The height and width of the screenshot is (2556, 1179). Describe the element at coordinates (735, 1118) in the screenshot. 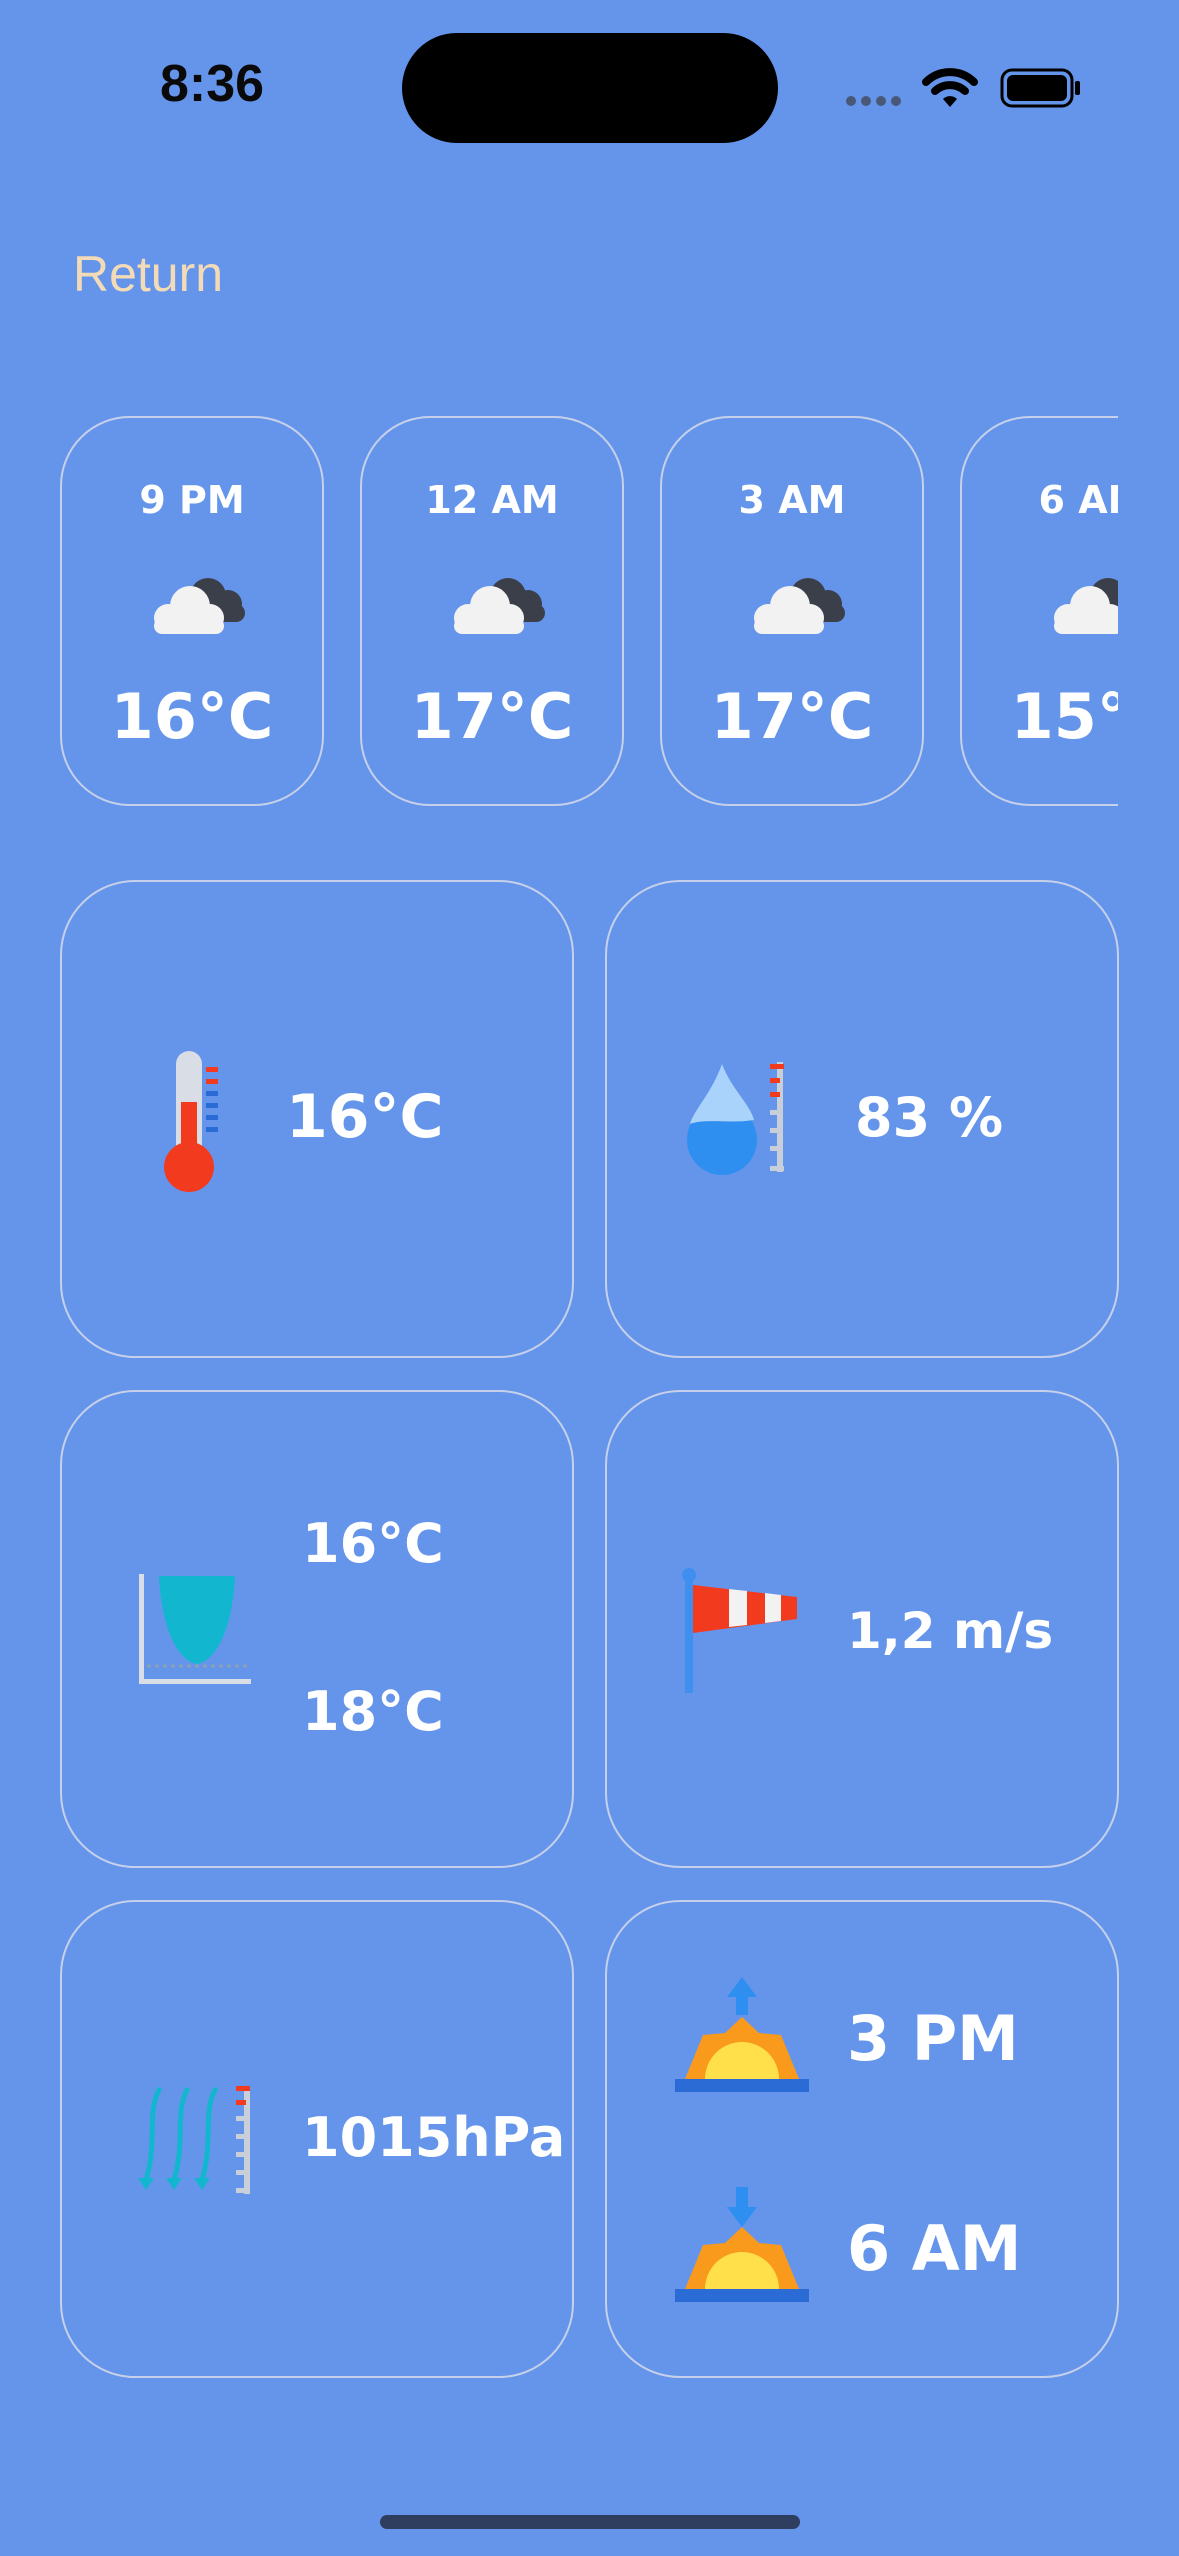

I see `humidity-icon` at that location.